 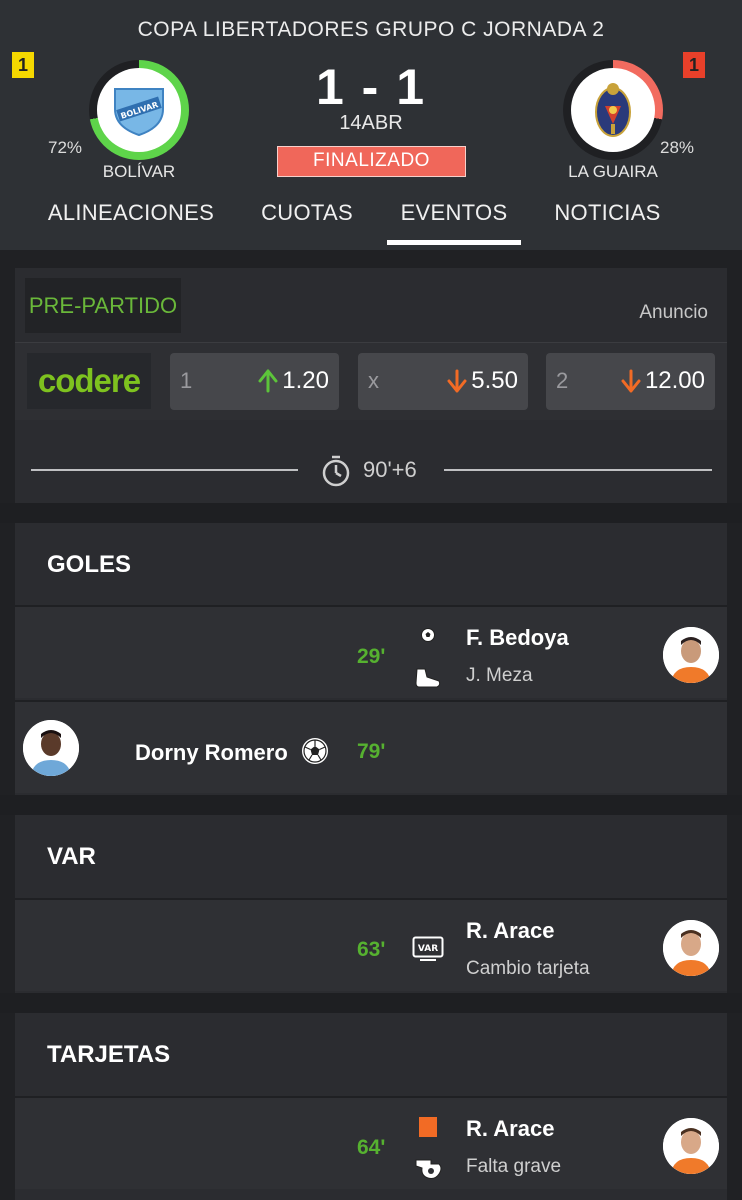 What do you see at coordinates (443, 381) in the screenshot?
I see `odd-draw-button: x 5.50` at bounding box center [443, 381].